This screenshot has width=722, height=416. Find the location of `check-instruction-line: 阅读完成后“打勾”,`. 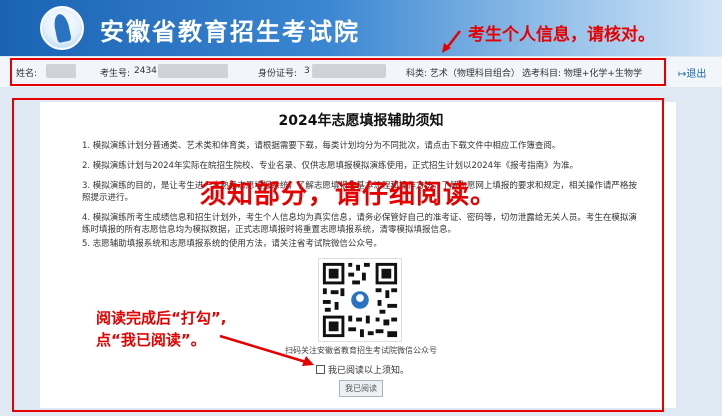

check-instruction-line: 阅读完成后“打勾”, is located at coordinates (161, 318).